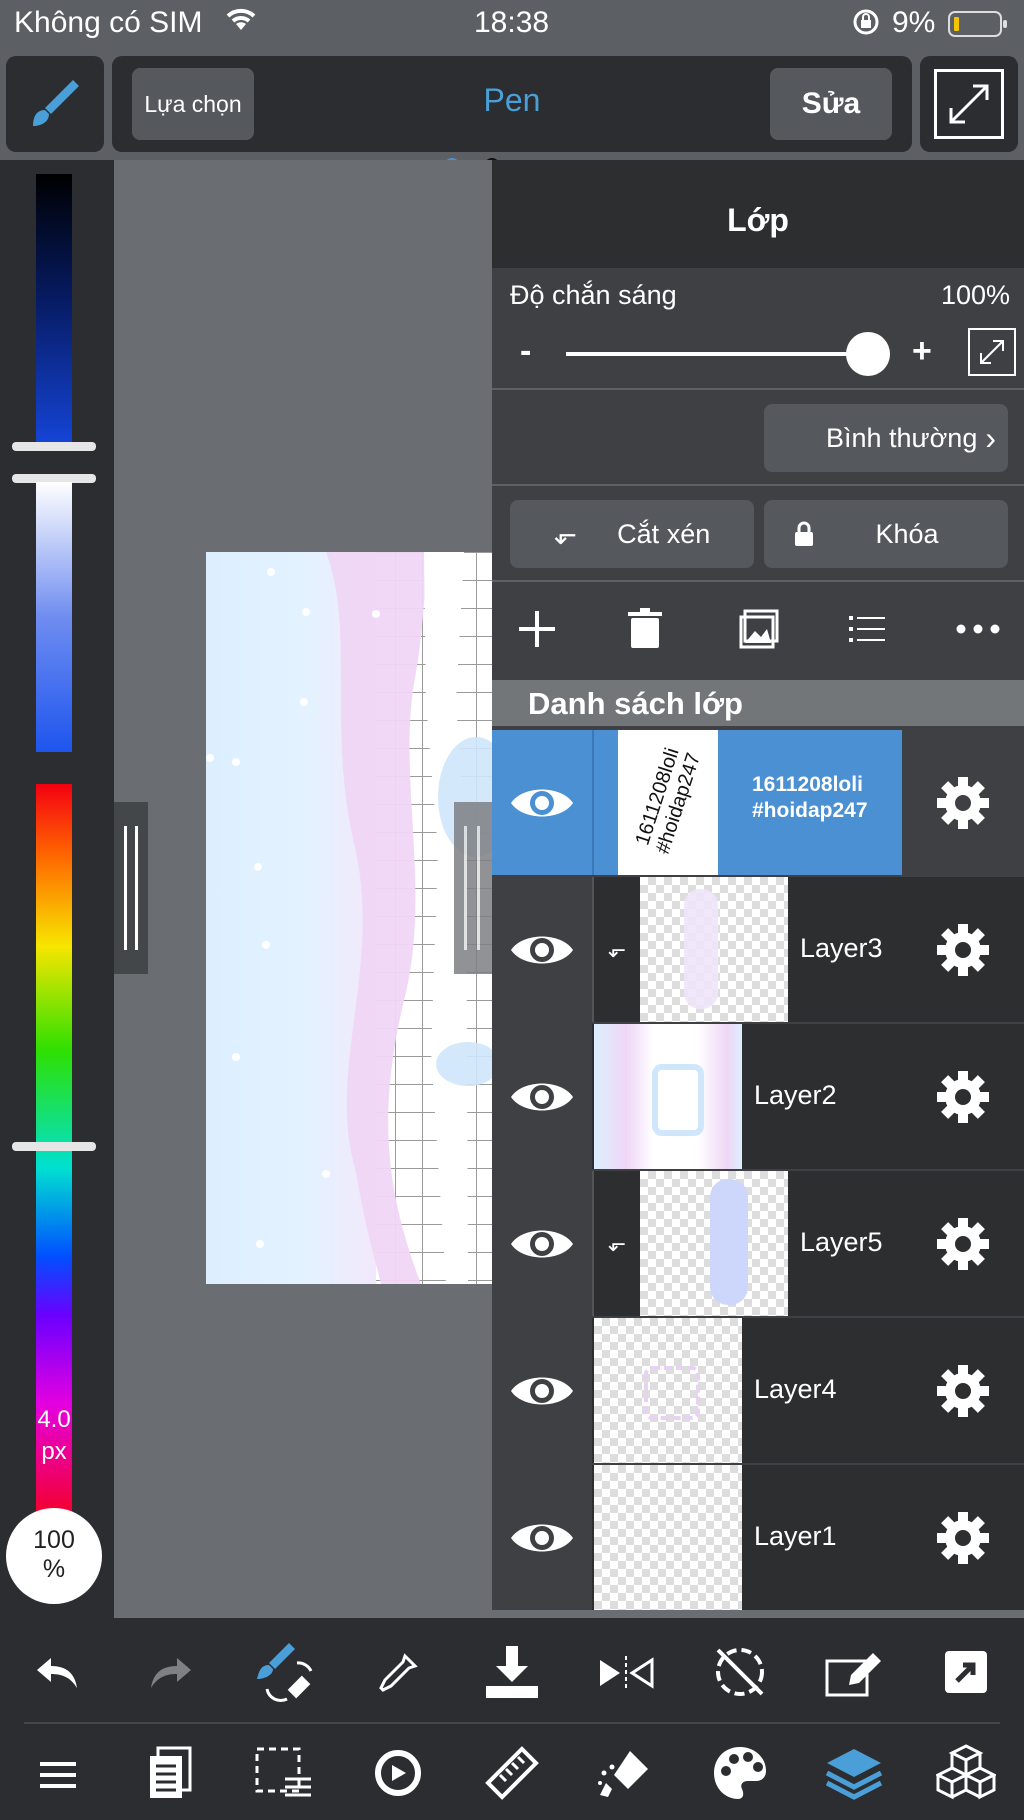 The image size is (1024, 1820). Describe the element at coordinates (193, 104) in the screenshot. I see `selection-button: Lựa chọn` at that location.